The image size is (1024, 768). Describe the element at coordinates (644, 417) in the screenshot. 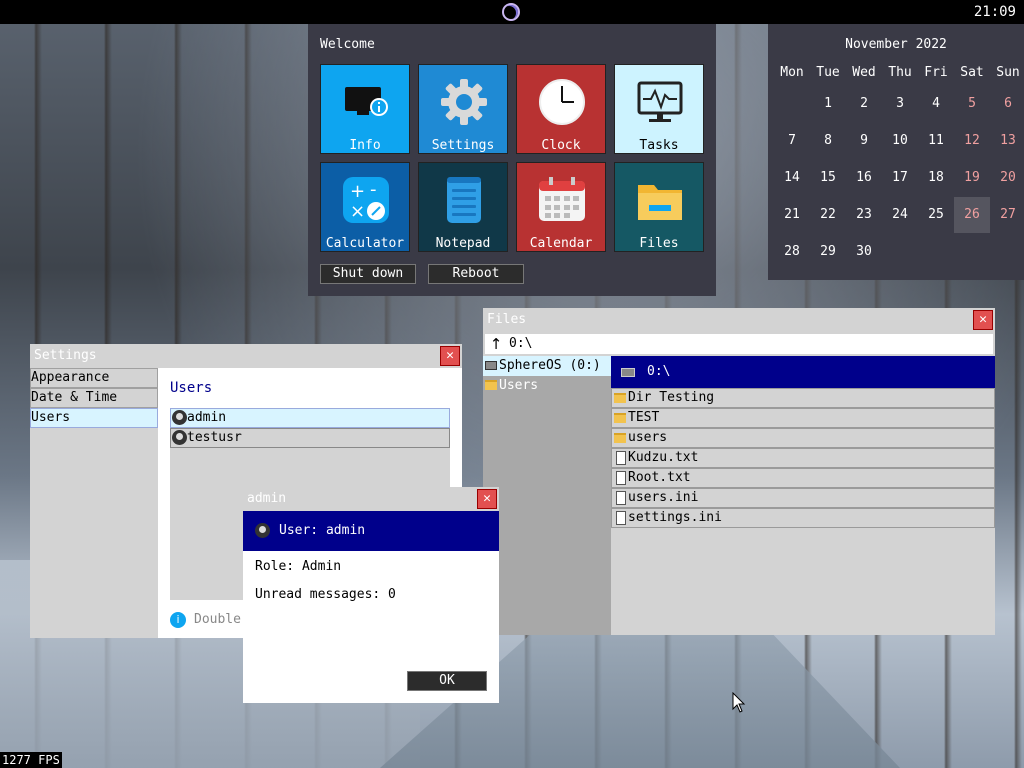

I see `entry-name: TEST` at that location.